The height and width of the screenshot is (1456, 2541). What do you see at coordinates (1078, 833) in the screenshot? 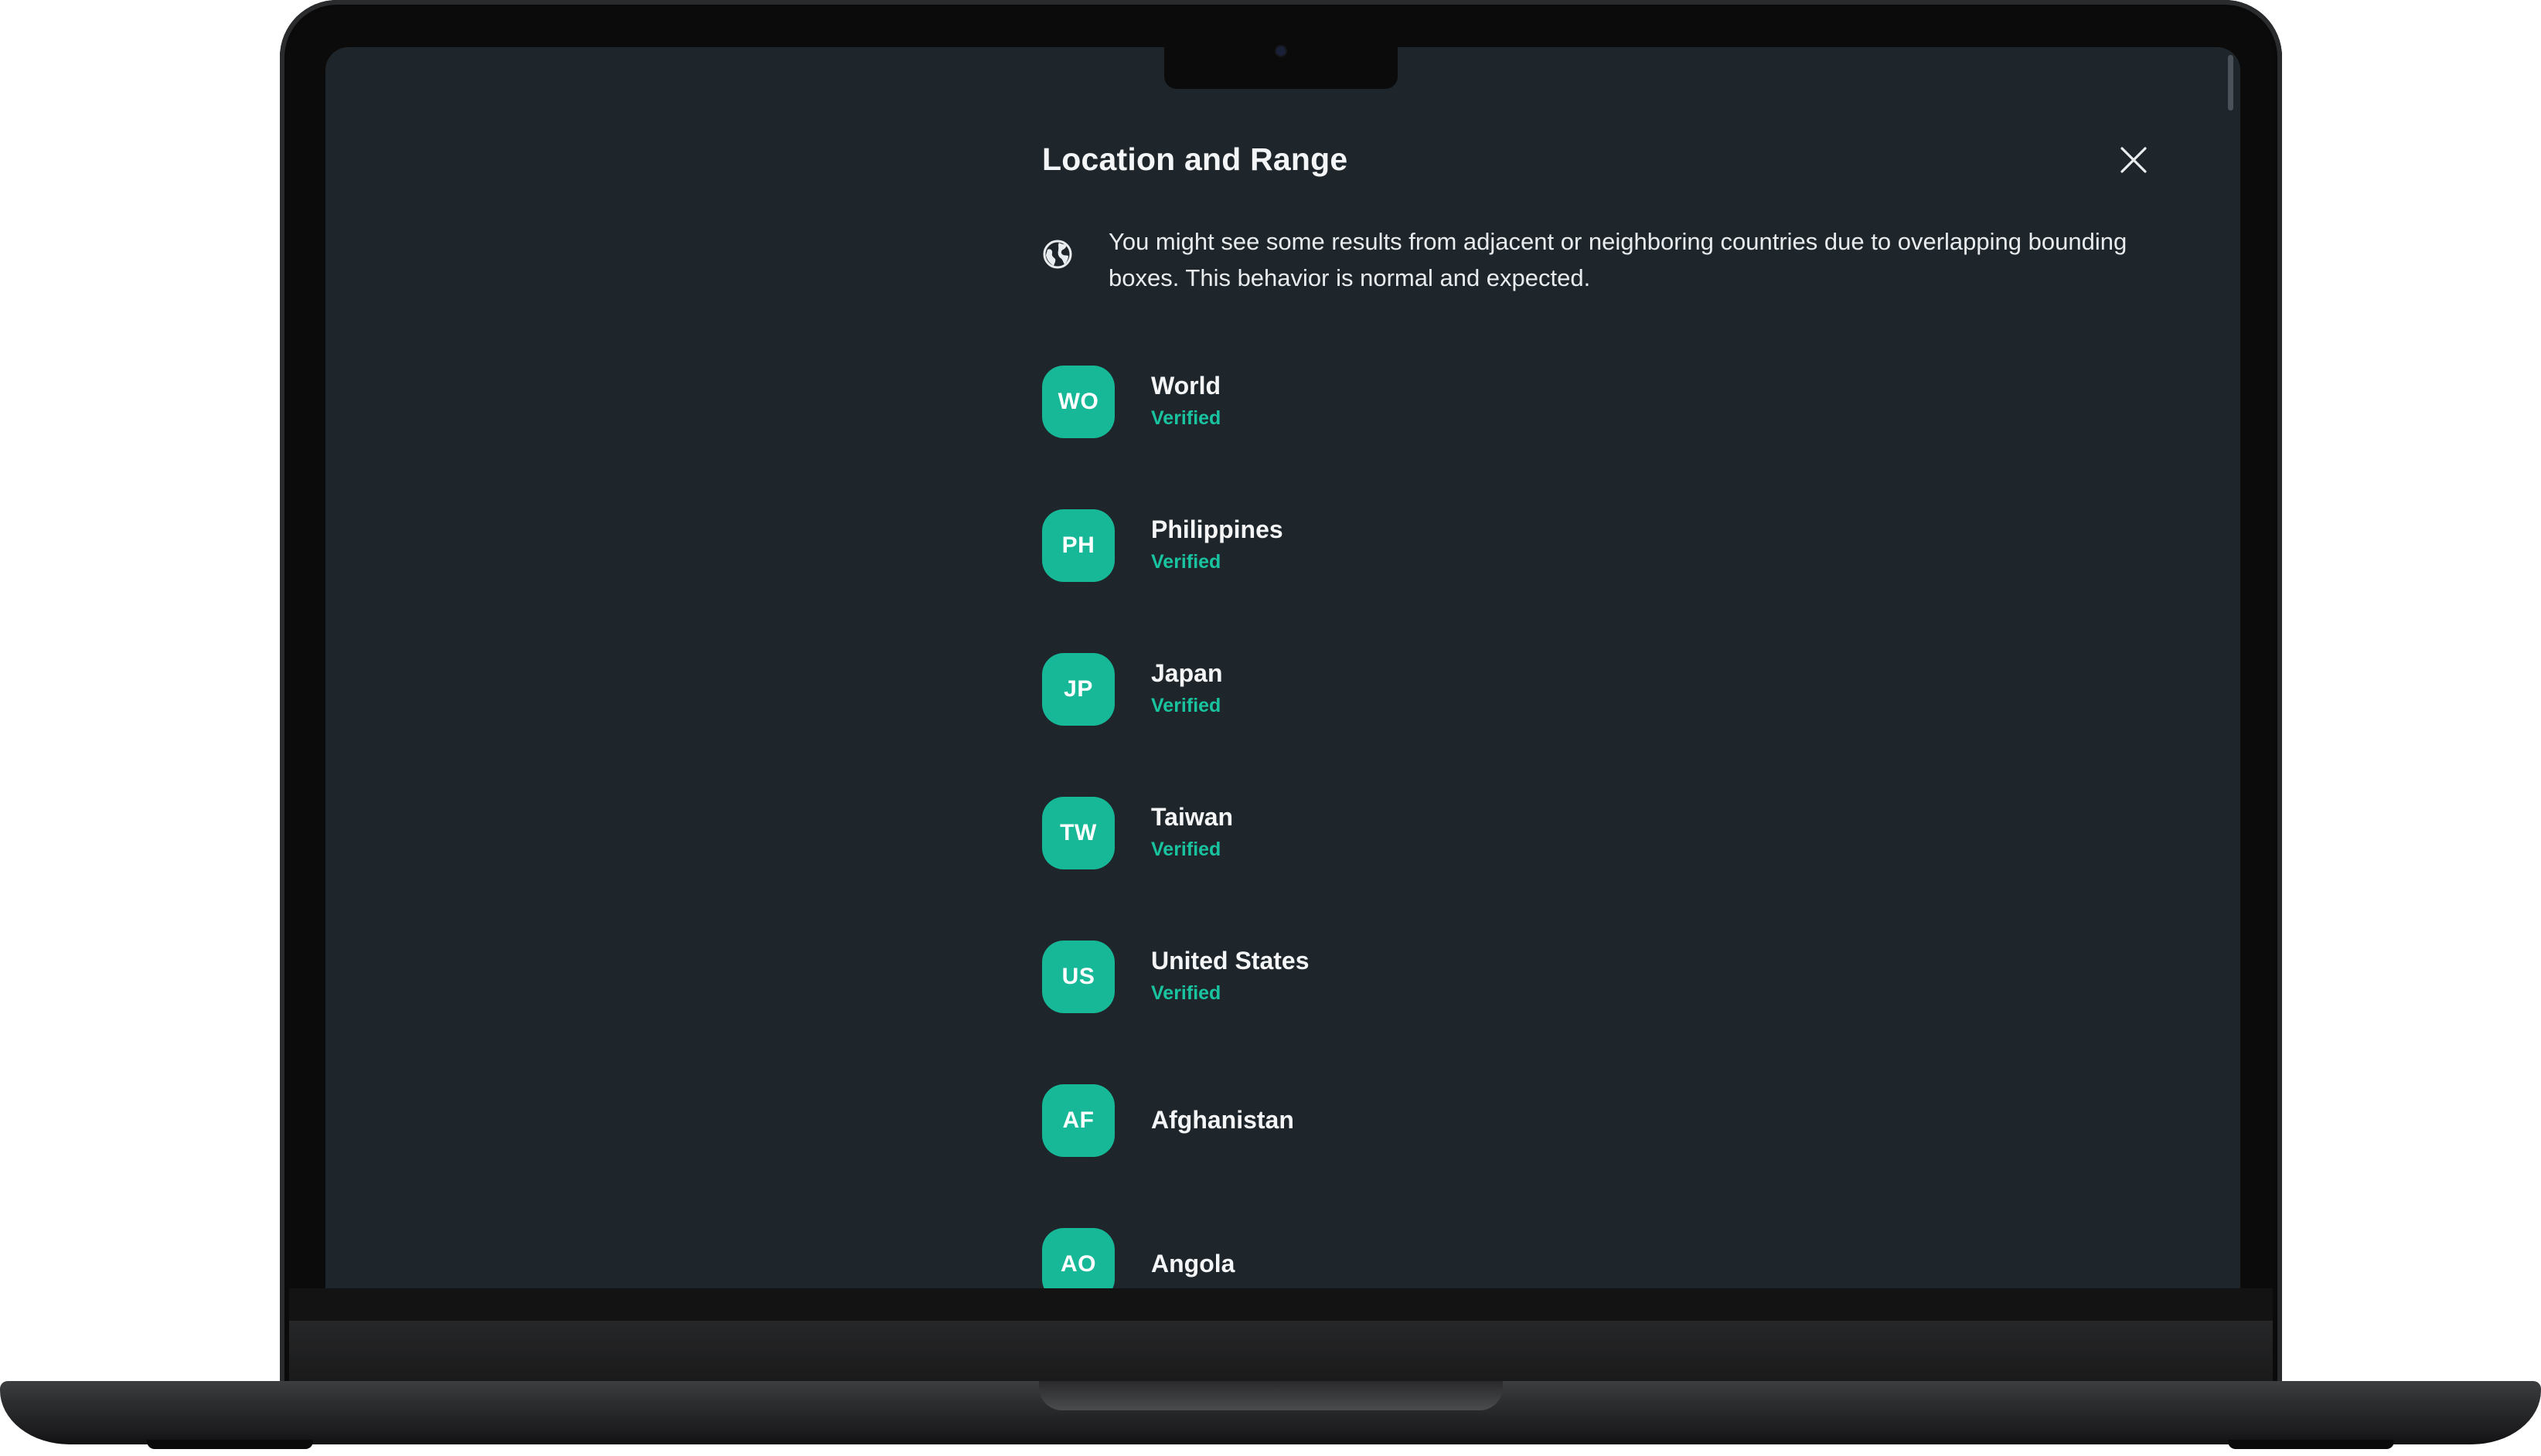
I see `location-avatar: TW` at bounding box center [1078, 833].